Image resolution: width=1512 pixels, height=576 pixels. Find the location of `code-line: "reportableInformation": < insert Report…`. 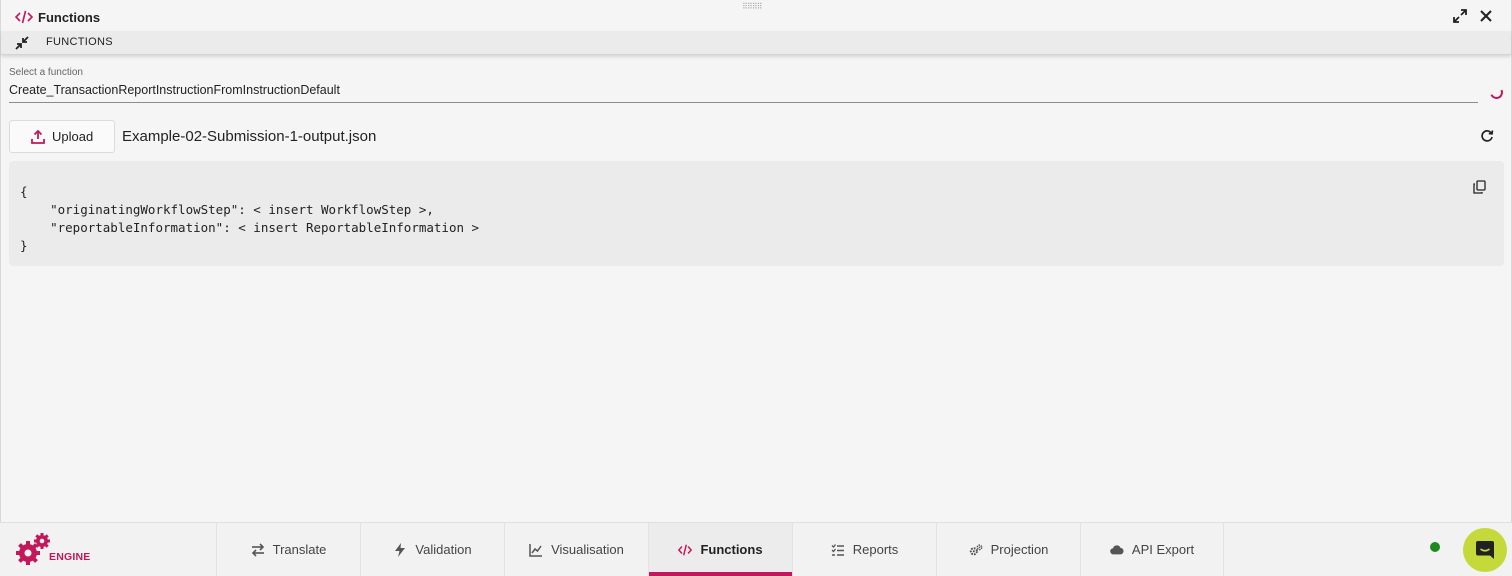

code-line: "reportableInformation": < insert Report… is located at coordinates (250, 227).